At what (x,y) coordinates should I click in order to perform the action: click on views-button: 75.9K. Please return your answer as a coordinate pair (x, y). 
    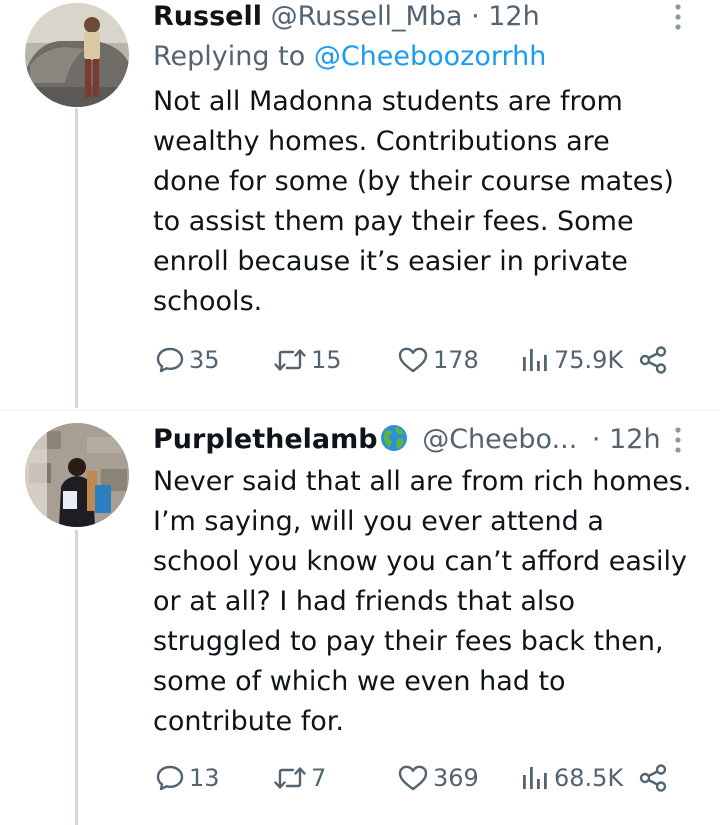
    Looking at the image, I should click on (571, 360).